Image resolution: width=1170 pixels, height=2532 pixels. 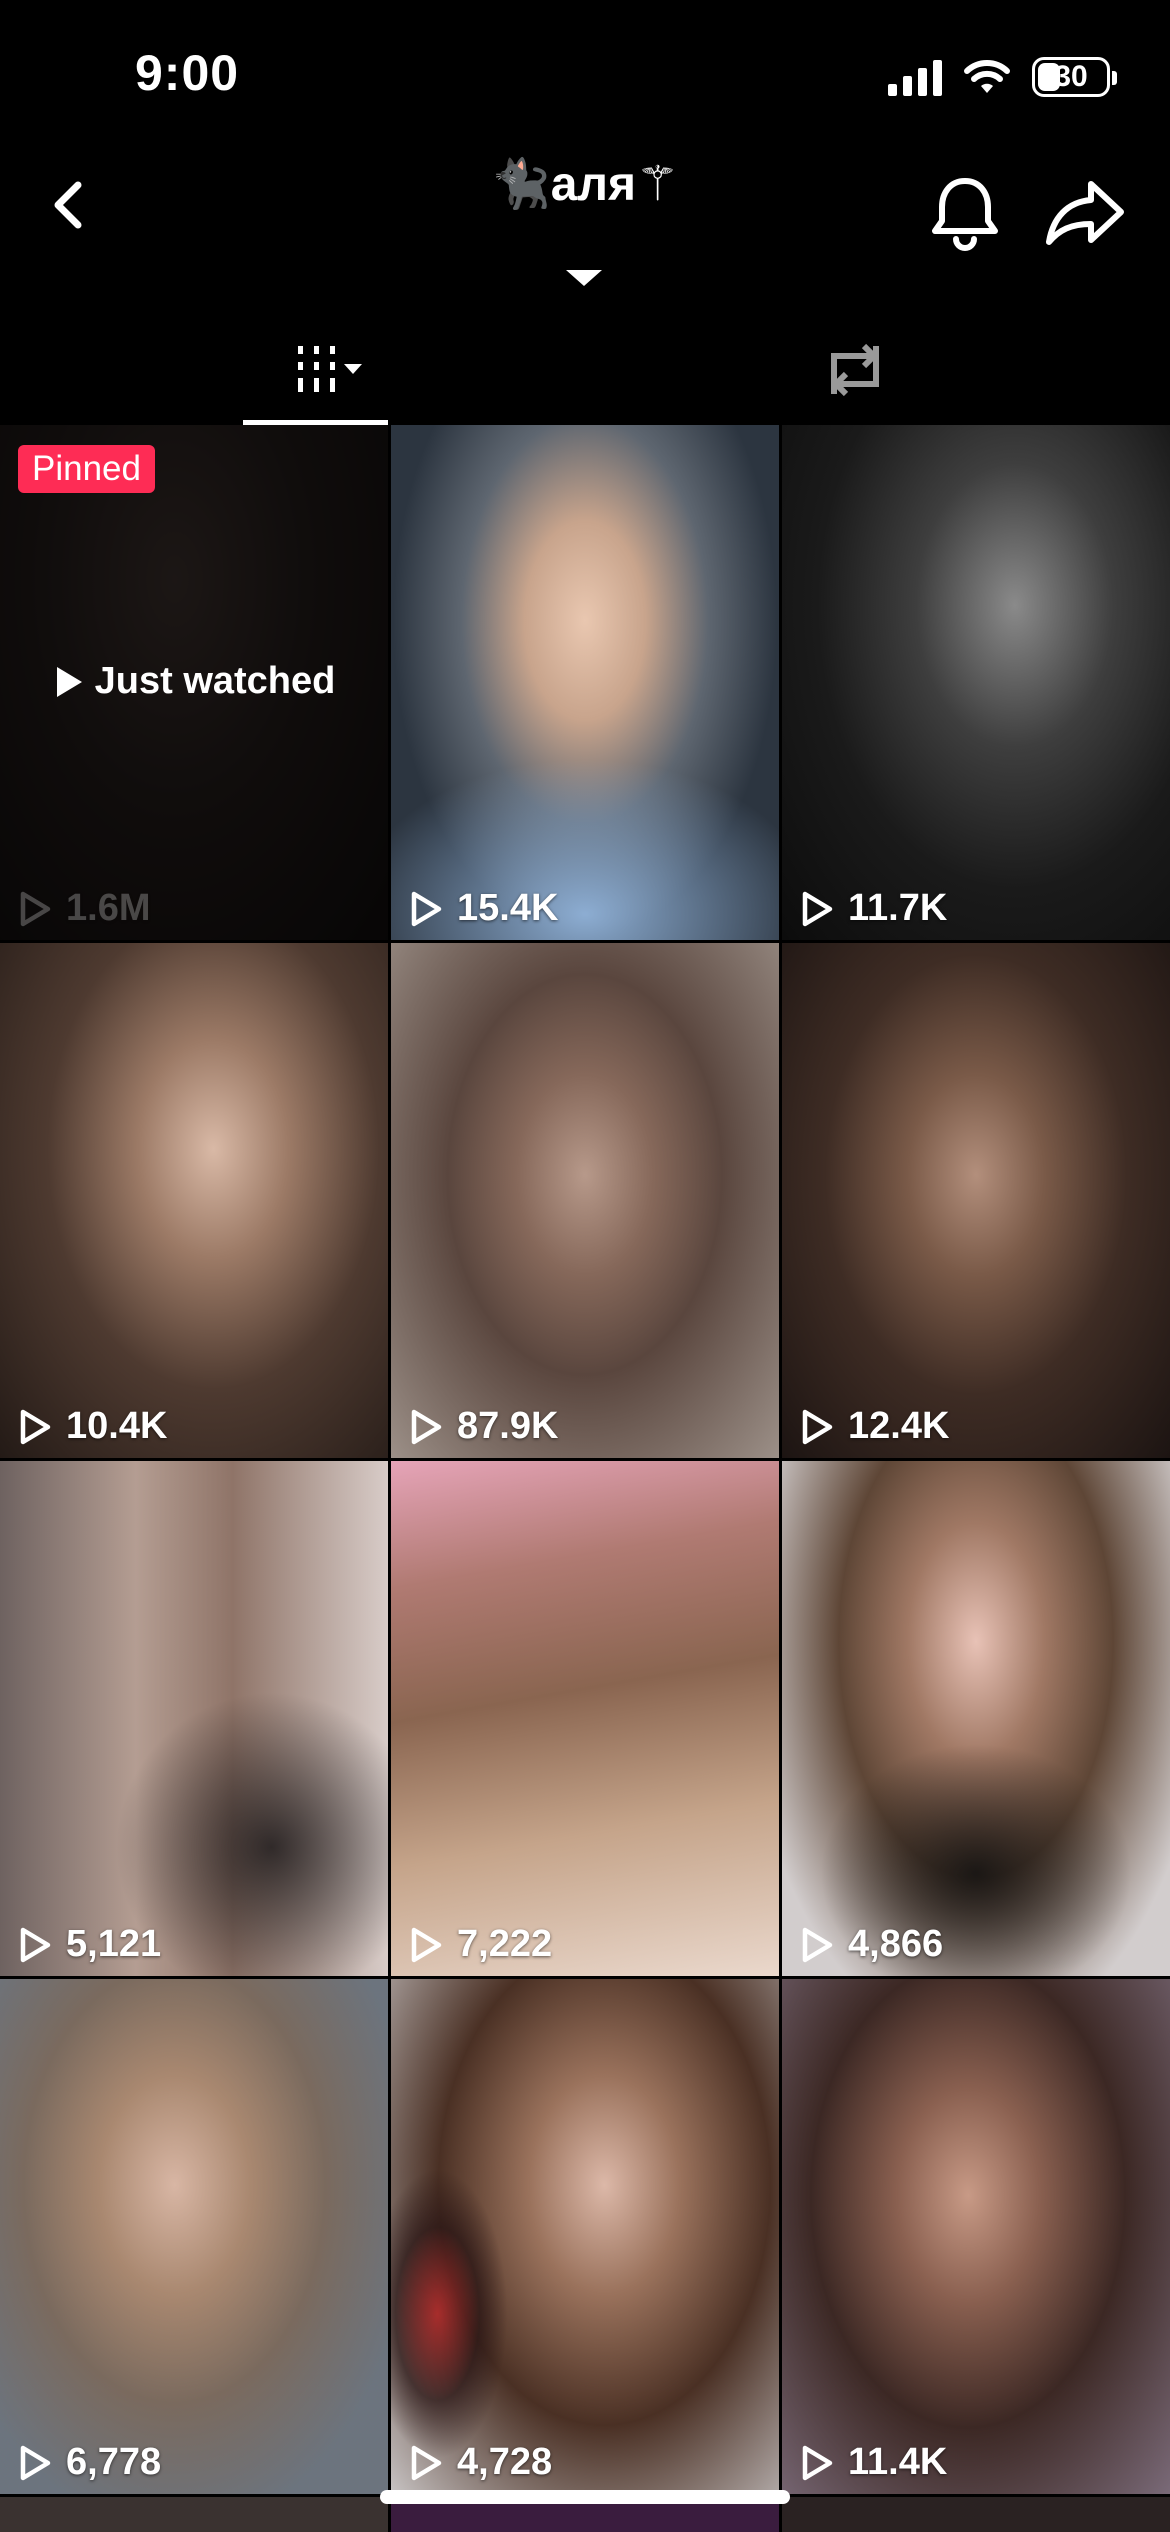 I want to click on video-tile: 6,778, so click(x=194, y=2236).